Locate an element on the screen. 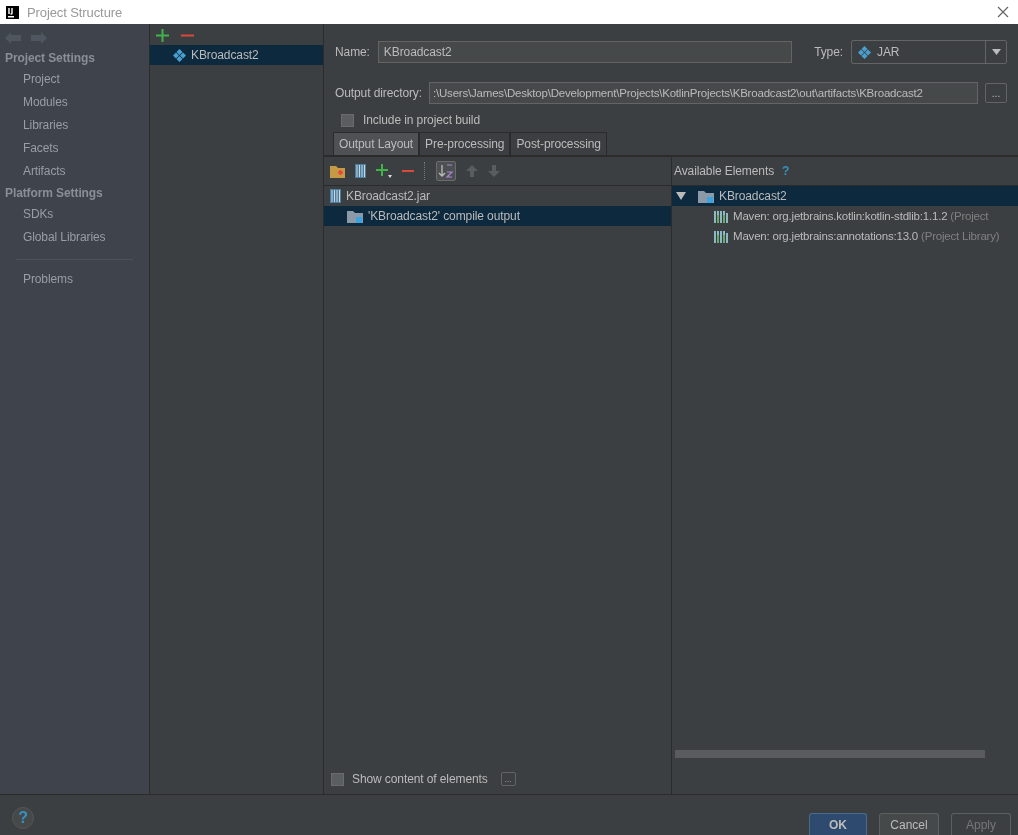  help-link: ? is located at coordinates (786, 171).